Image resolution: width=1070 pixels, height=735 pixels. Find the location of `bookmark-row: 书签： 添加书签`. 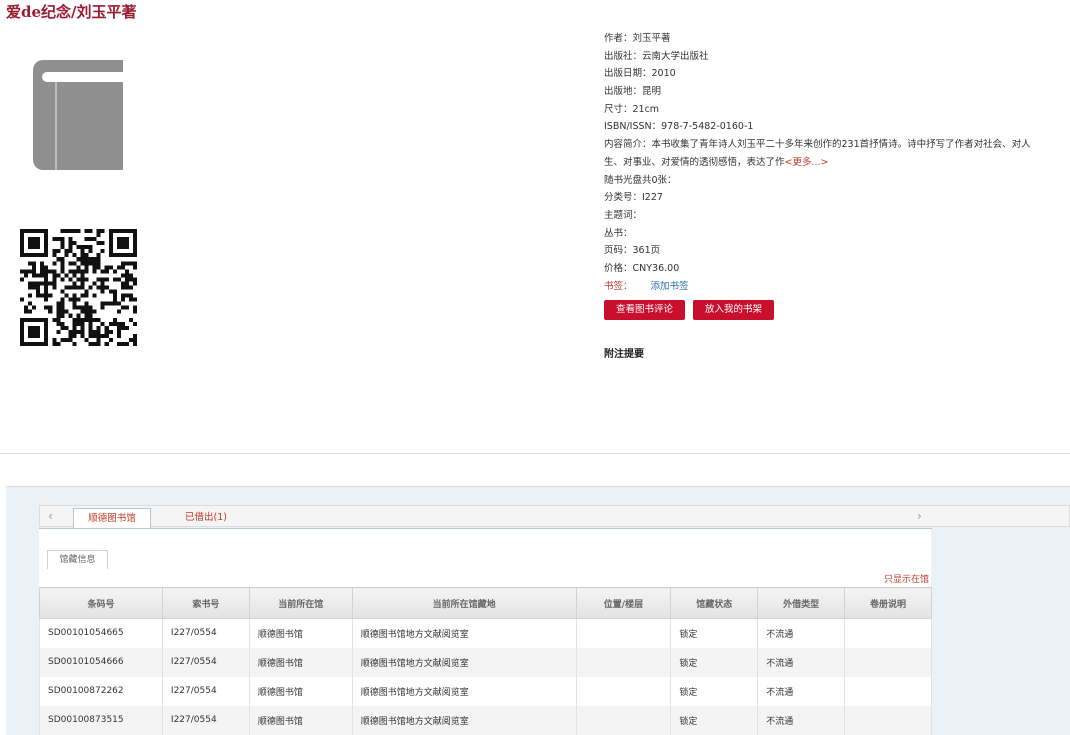

bookmark-row: 书签： 添加书签 is located at coordinates (824, 287).